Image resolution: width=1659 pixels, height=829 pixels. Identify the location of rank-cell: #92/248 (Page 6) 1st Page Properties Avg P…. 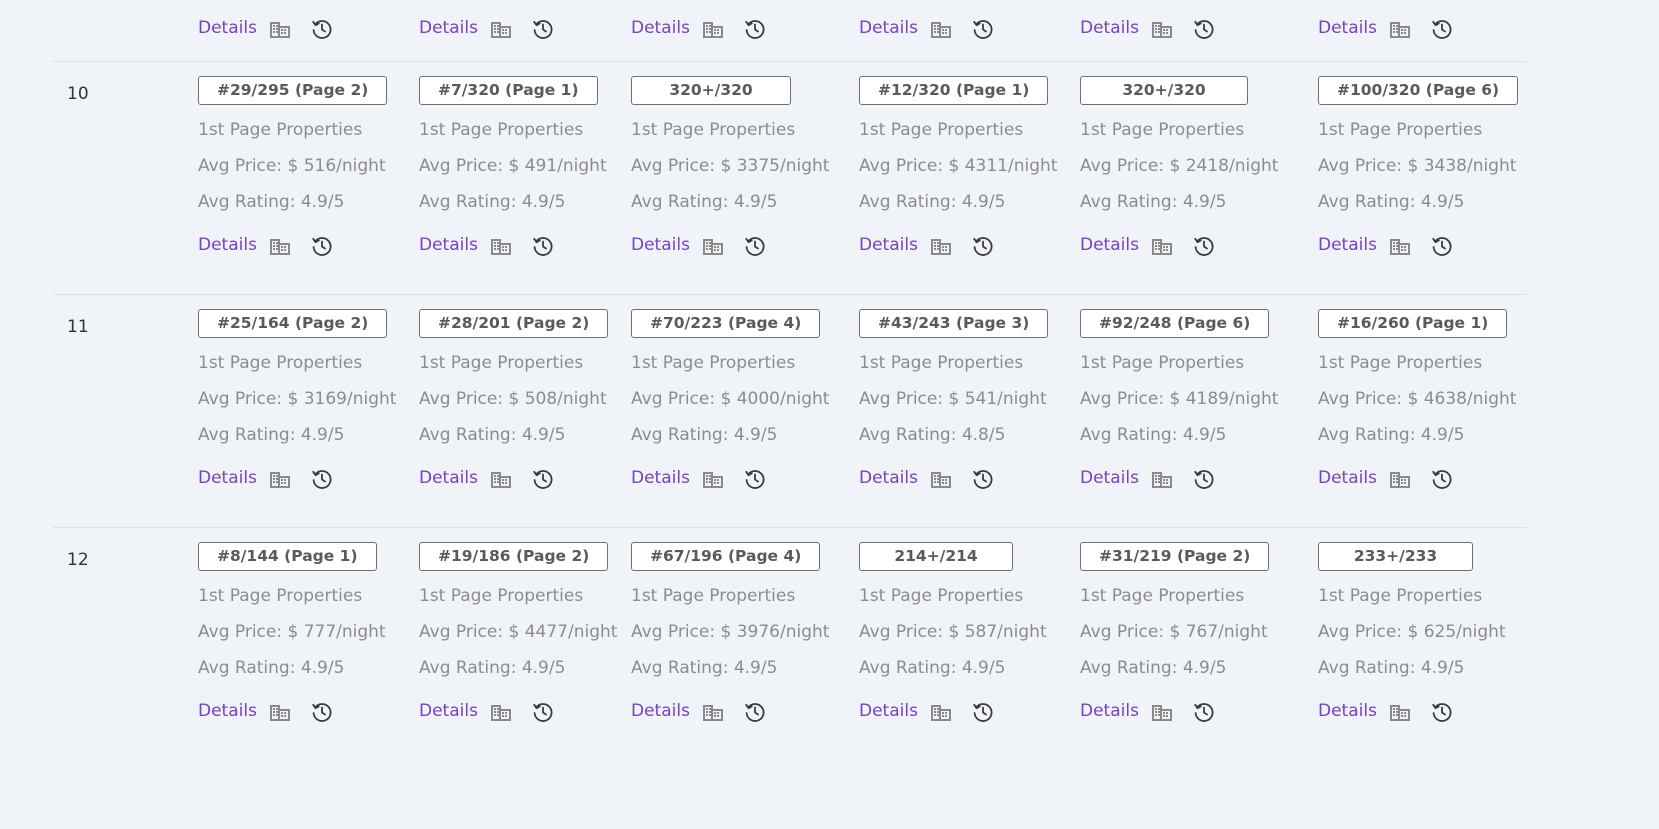
(1185, 411).